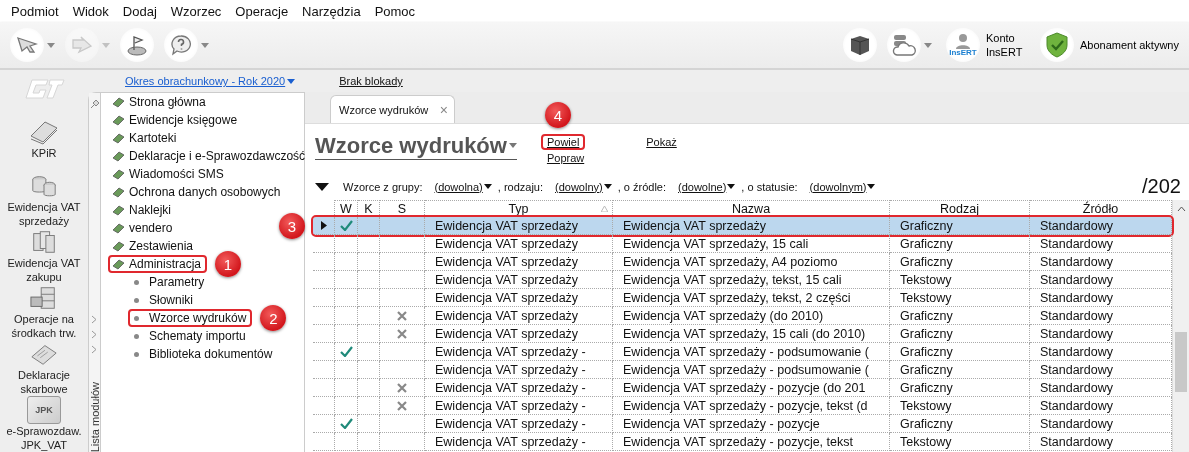 Image resolution: width=1189 pixels, height=452 pixels. I want to click on menu-item: Widok, so click(90, 11).